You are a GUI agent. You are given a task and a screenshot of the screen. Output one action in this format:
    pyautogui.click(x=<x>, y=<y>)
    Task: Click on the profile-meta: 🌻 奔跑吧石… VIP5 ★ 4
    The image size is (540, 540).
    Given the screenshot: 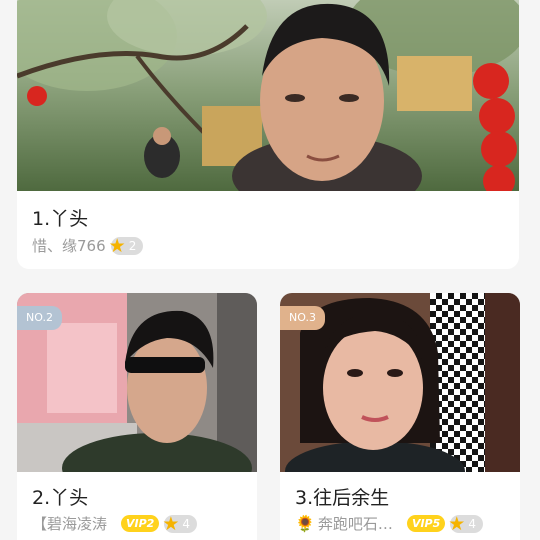 What is the action you would take?
    pyautogui.click(x=389, y=523)
    